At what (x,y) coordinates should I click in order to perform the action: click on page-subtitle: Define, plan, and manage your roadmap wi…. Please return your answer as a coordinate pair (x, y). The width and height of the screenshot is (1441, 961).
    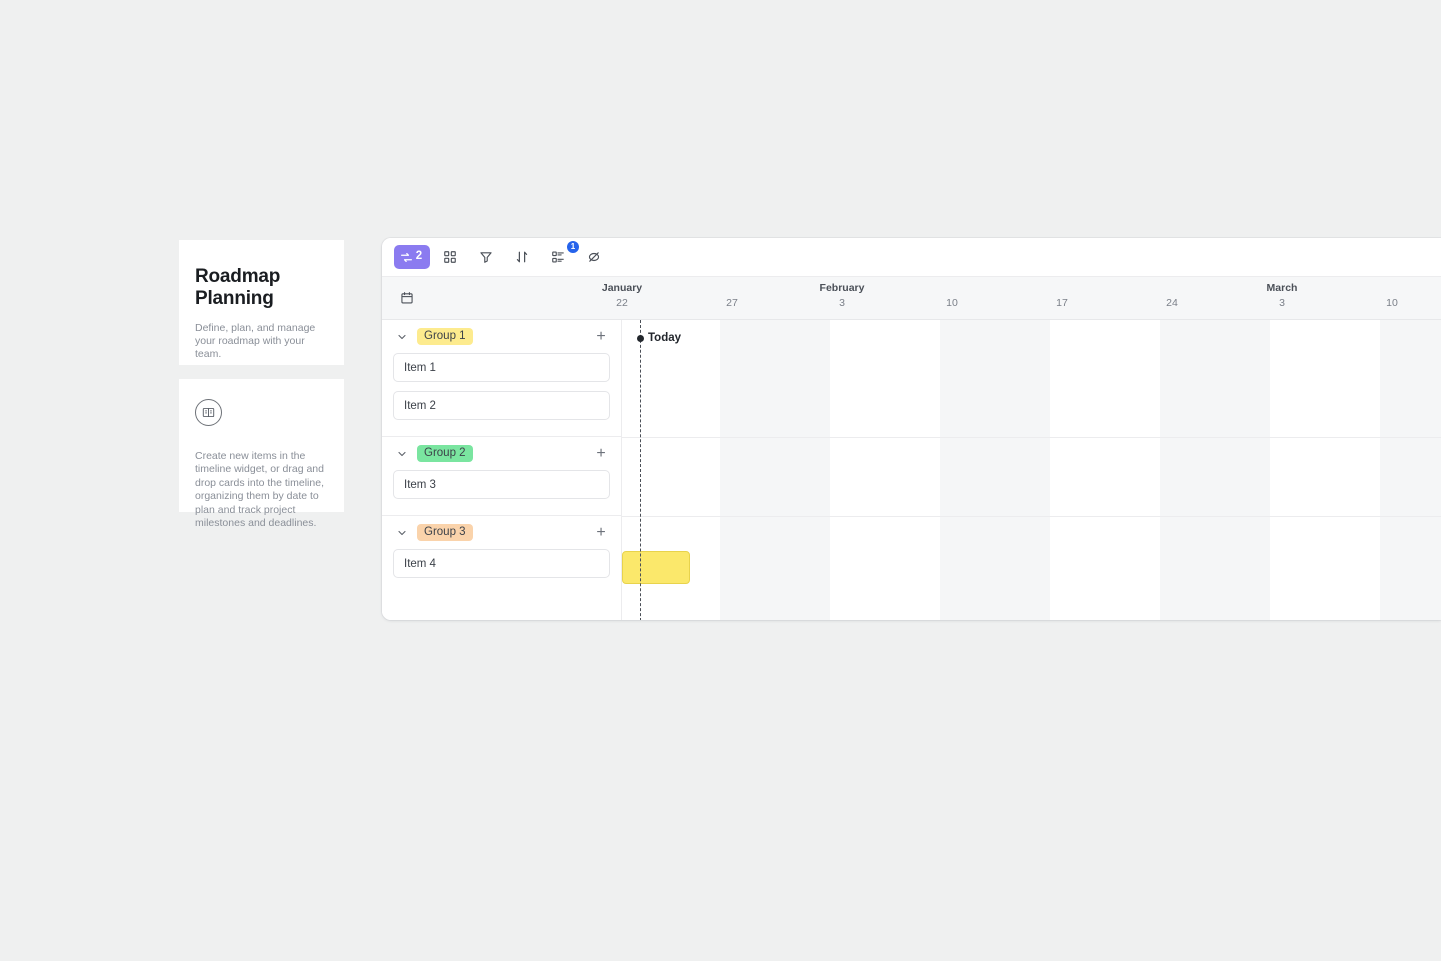
    Looking at the image, I should click on (255, 341).